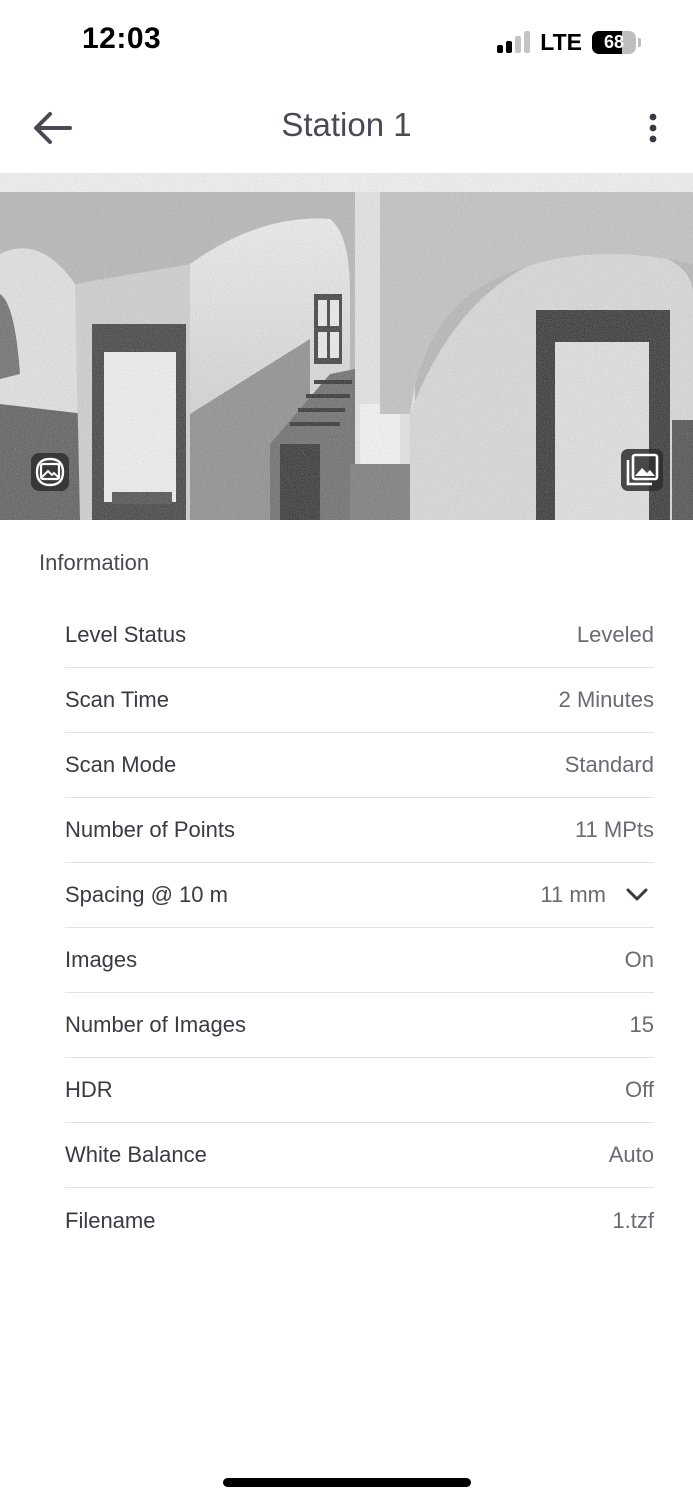 Image resolution: width=693 pixels, height=1500 pixels. Describe the element at coordinates (609, 764) in the screenshot. I see `info-value: Standard` at that location.